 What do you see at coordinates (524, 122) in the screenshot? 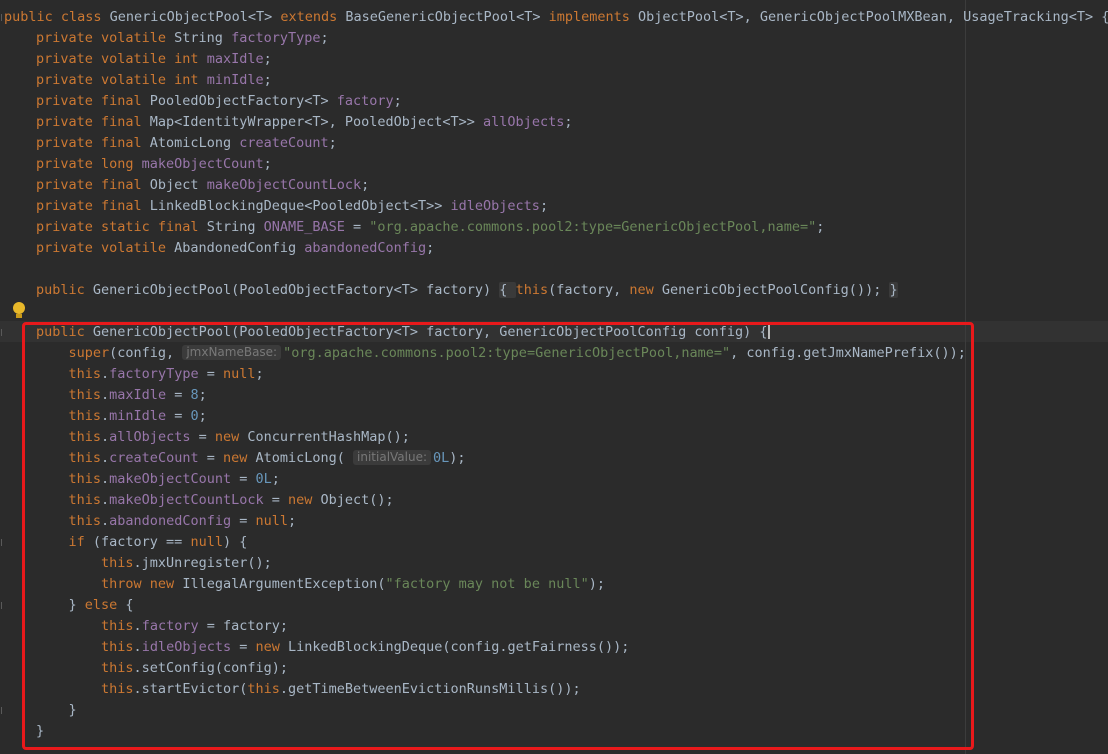
I see `code-token: allObjects` at bounding box center [524, 122].